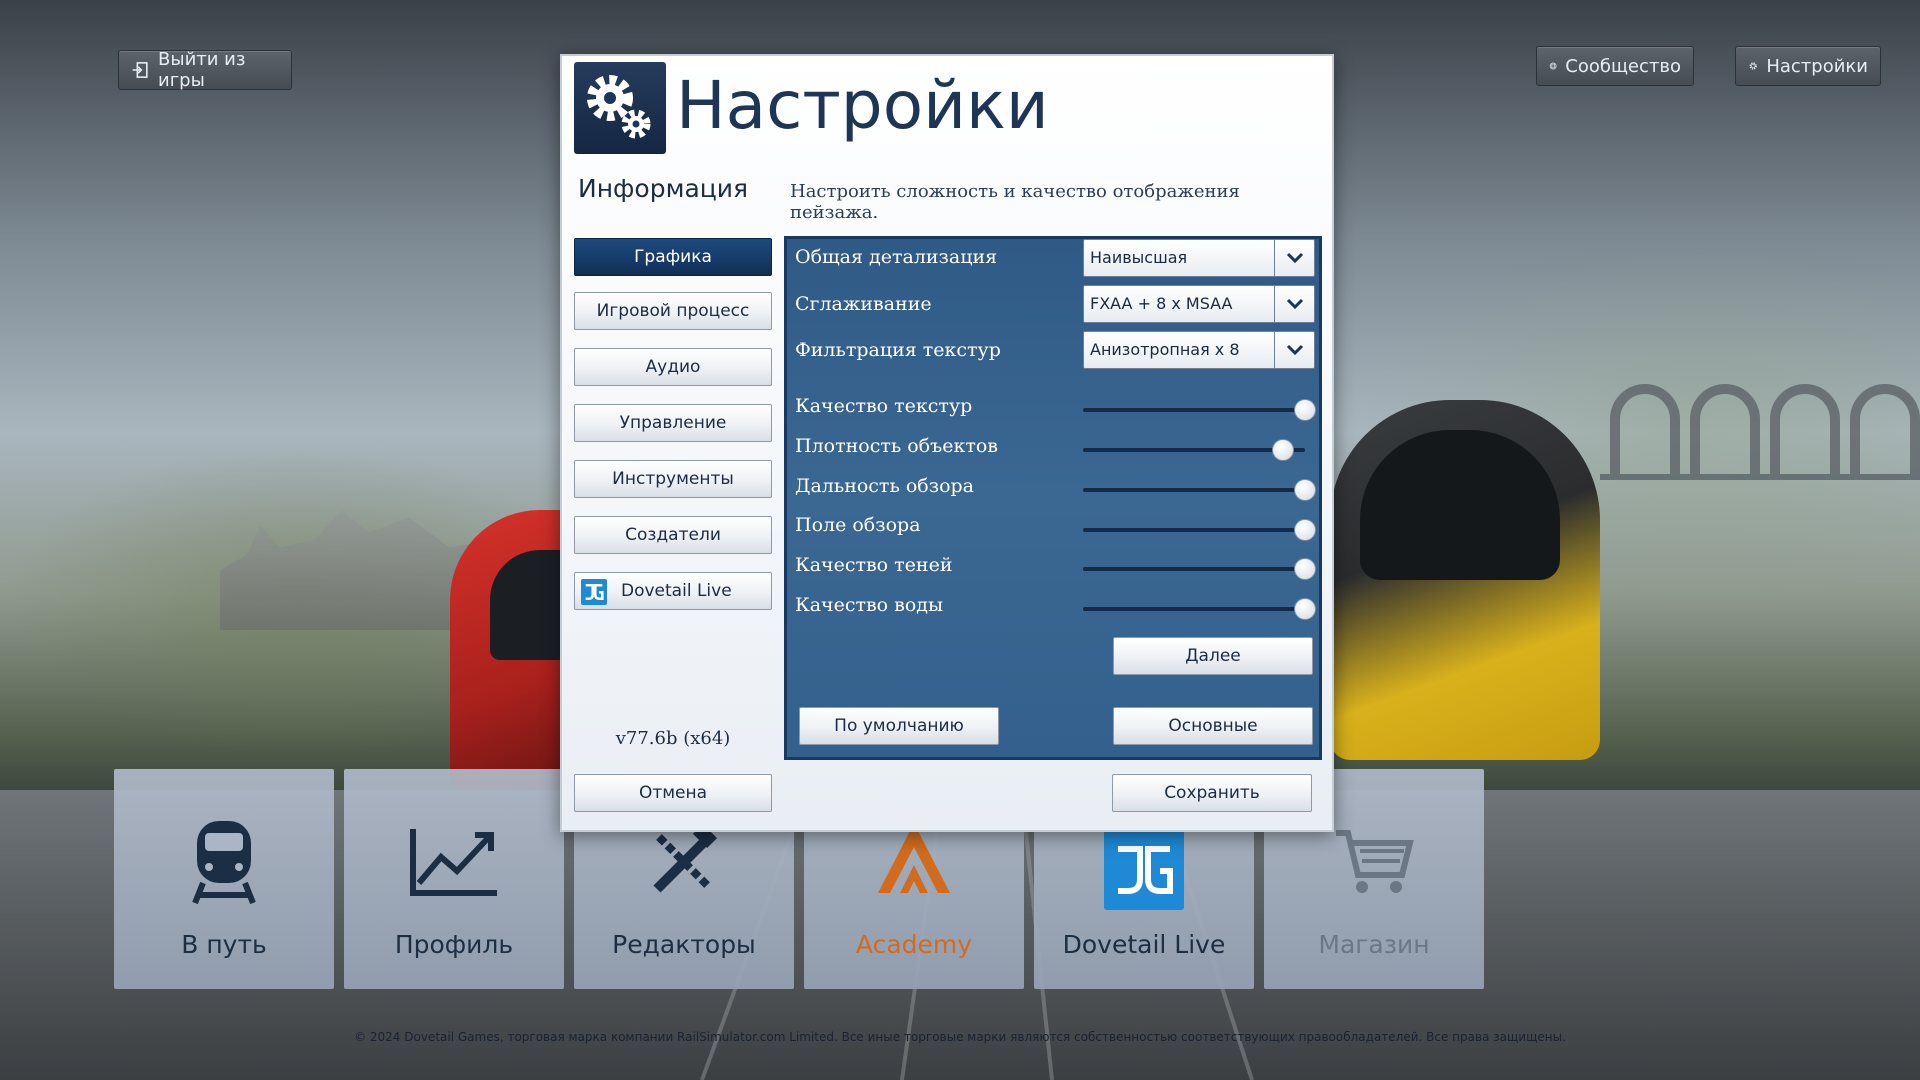 This screenshot has height=1080, width=1920. What do you see at coordinates (1139, 257) in the screenshot?
I see `overall-detail-value: Наивысшая` at bounding box center [1139, 257].